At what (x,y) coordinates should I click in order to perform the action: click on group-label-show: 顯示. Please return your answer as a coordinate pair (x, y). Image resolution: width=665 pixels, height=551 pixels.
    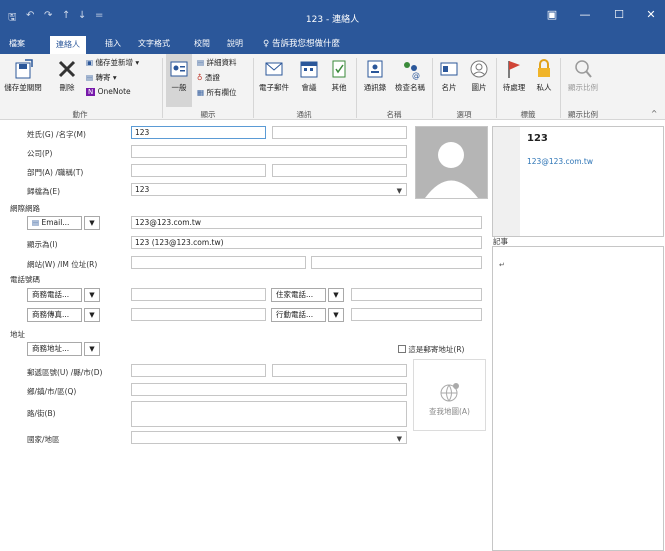
    Looking at the image, I should click on (208, 114).